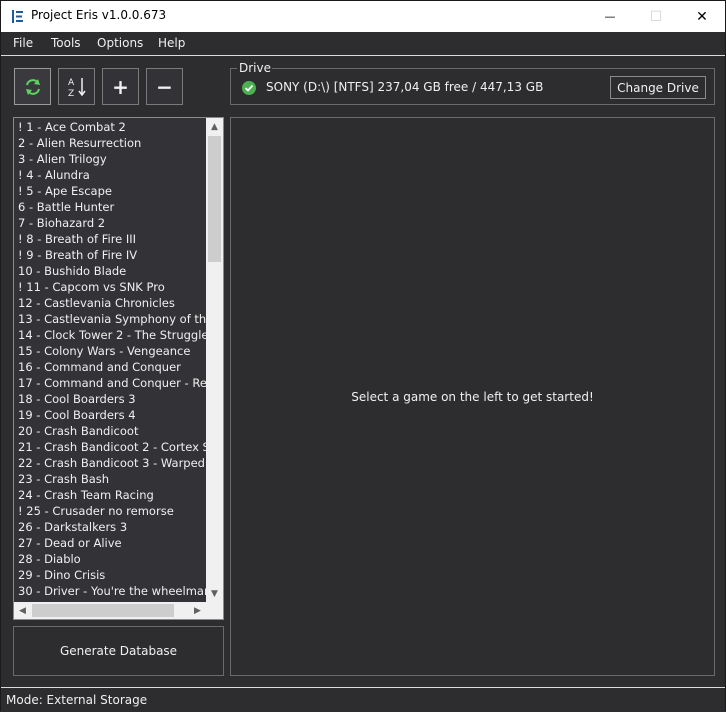 The width and height of the screenshot is (726, 712). What do you see at coordinates (214, 593) in the screenshot?
I see `scroll-down-icon: ▼` at bounding box center [214, 593].